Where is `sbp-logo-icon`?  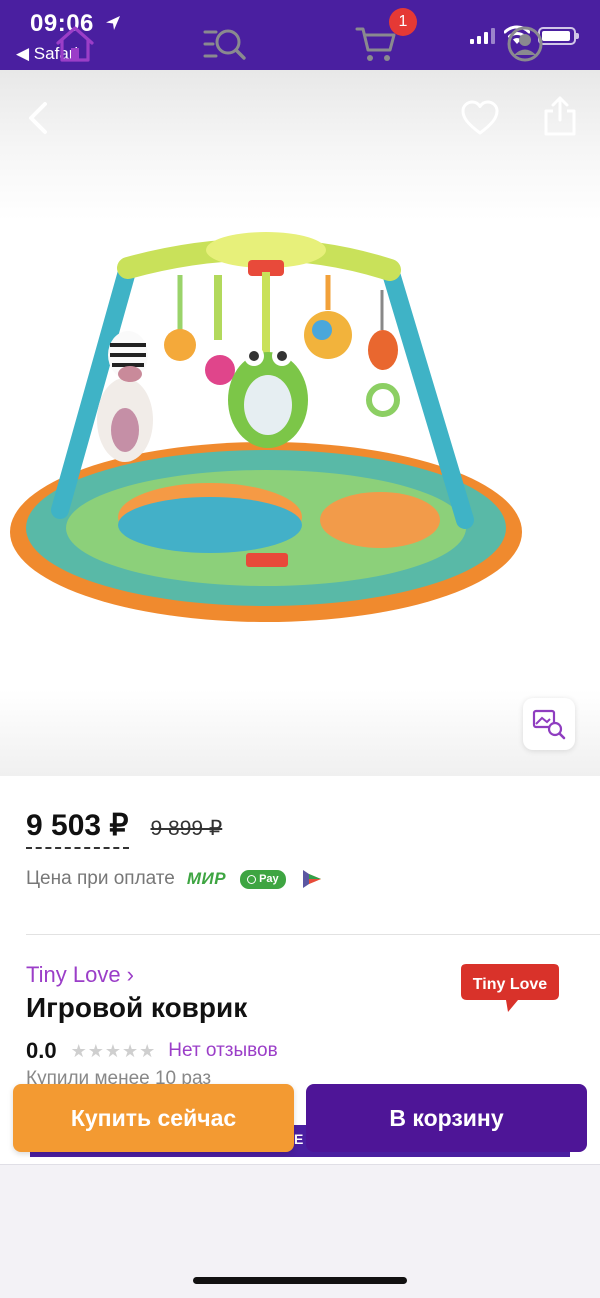 sbp-logo-icon is located at coordinates (311, 879).